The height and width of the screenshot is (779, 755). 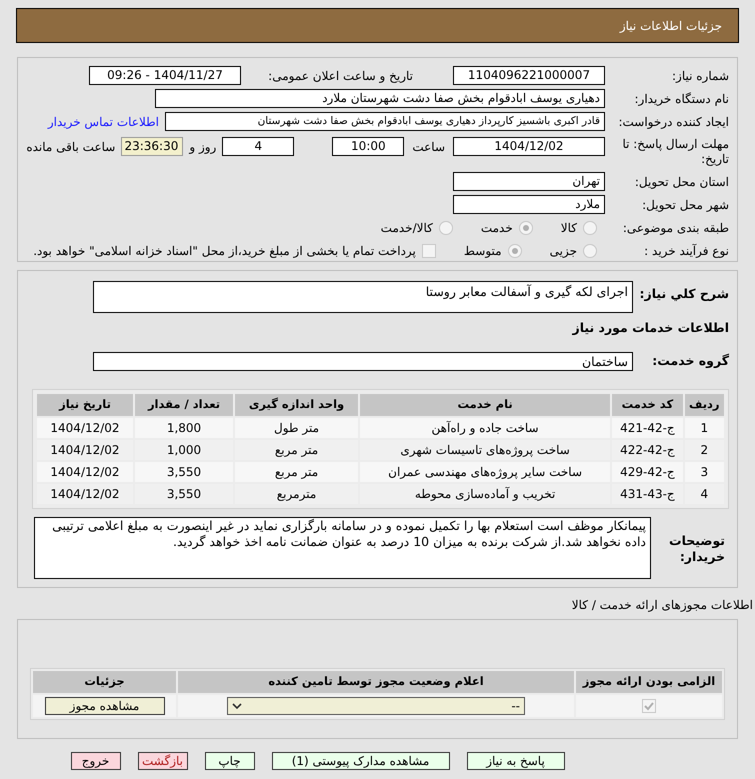 I want to click on radio-label: خدمت, so click(x=496, y=228).